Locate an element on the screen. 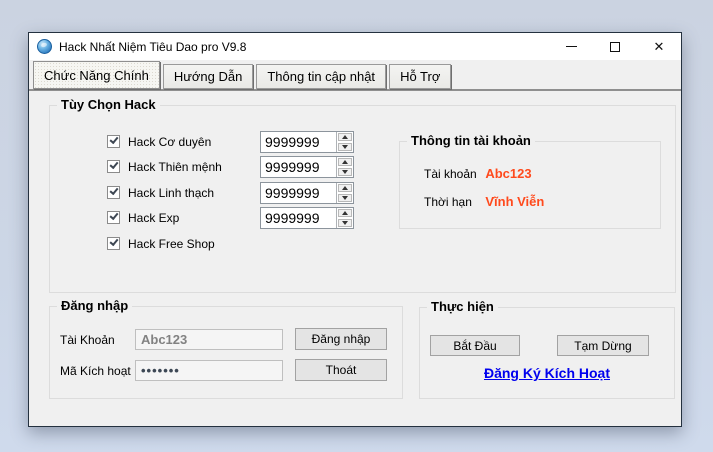 Image resolution: width=713 pixels, height=452 pixels. tab-ho-tro: Hỗ Trợ is located at coordinates (420, 76).